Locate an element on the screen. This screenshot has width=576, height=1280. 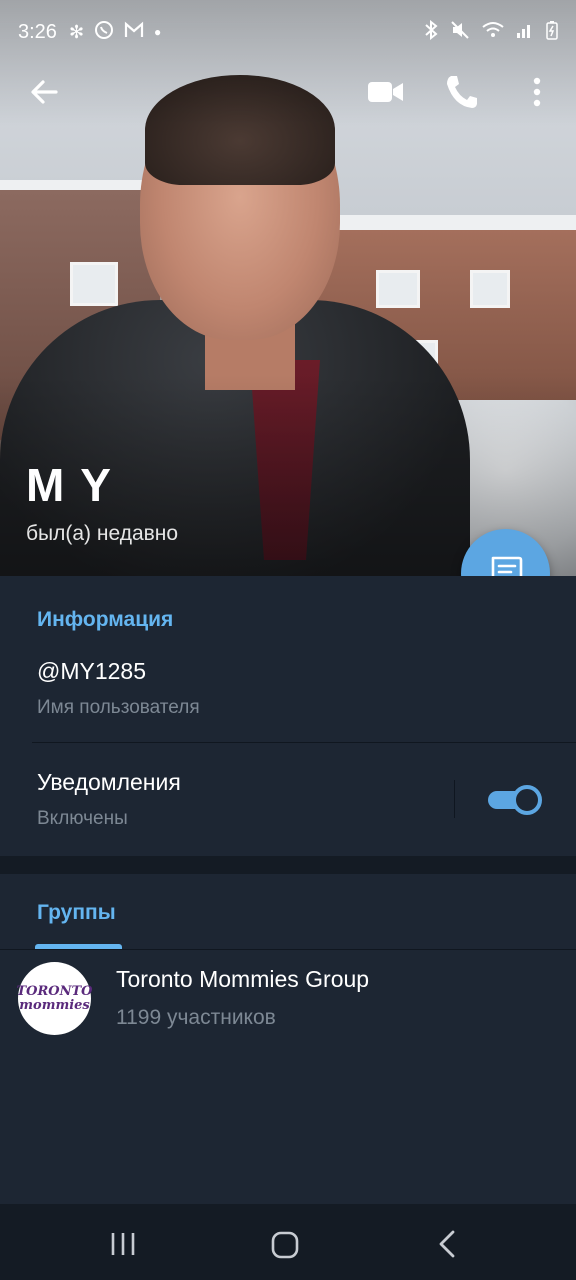
username-value: @MY1285 is located at coordinates (92, 671).